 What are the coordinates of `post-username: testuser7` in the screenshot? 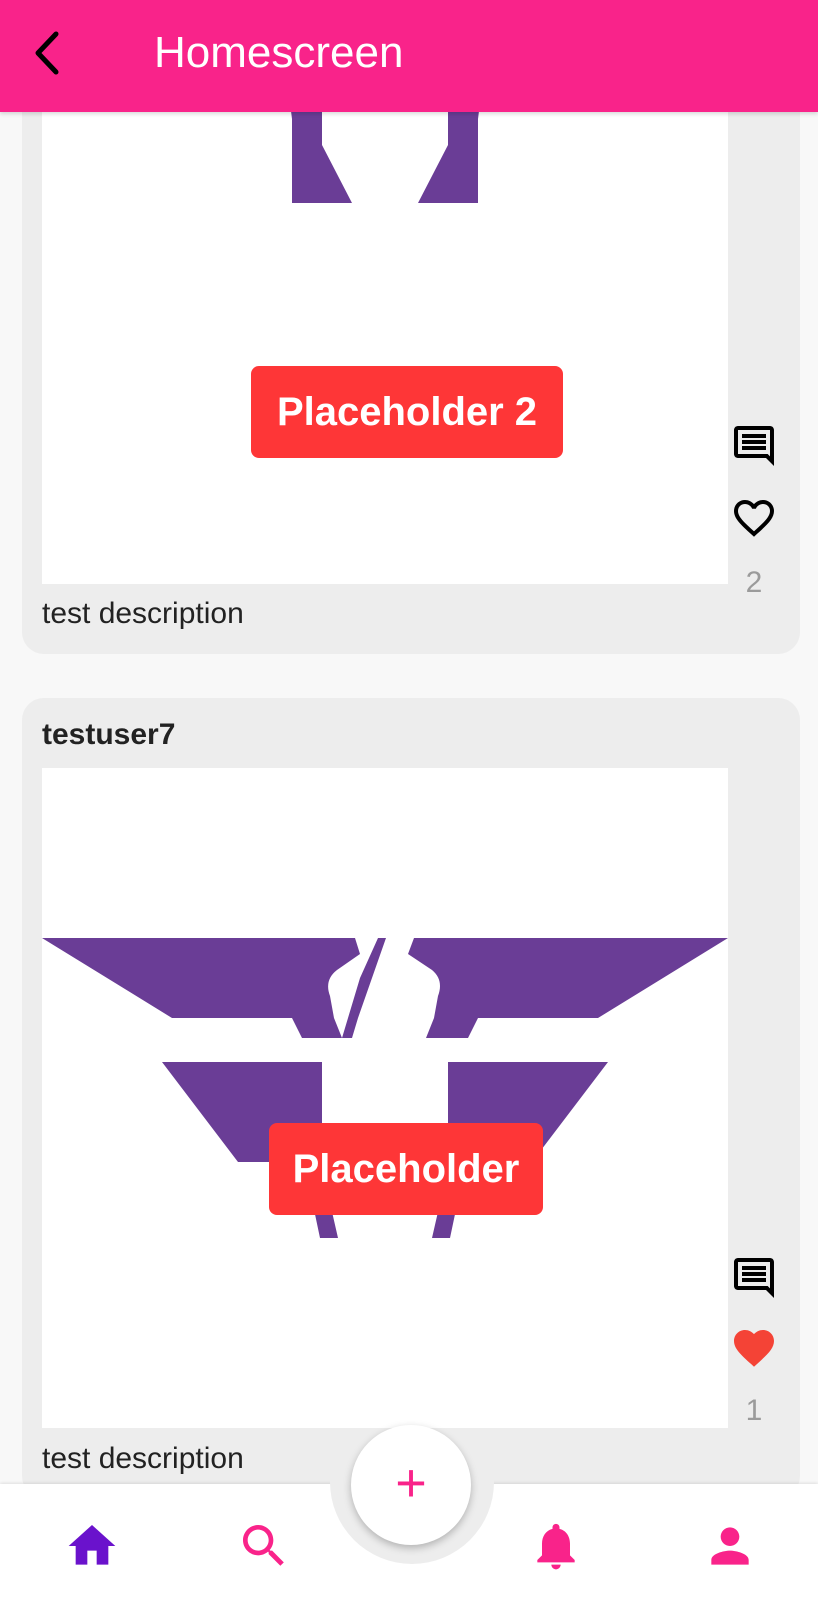 It's located at (108, 735).